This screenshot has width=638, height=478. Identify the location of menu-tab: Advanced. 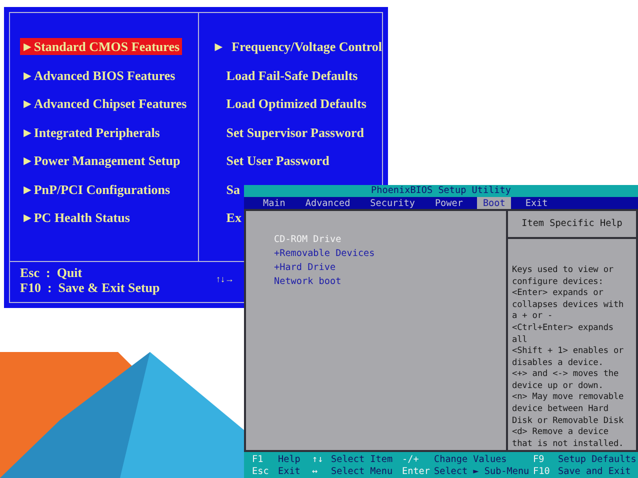
(327, 203).